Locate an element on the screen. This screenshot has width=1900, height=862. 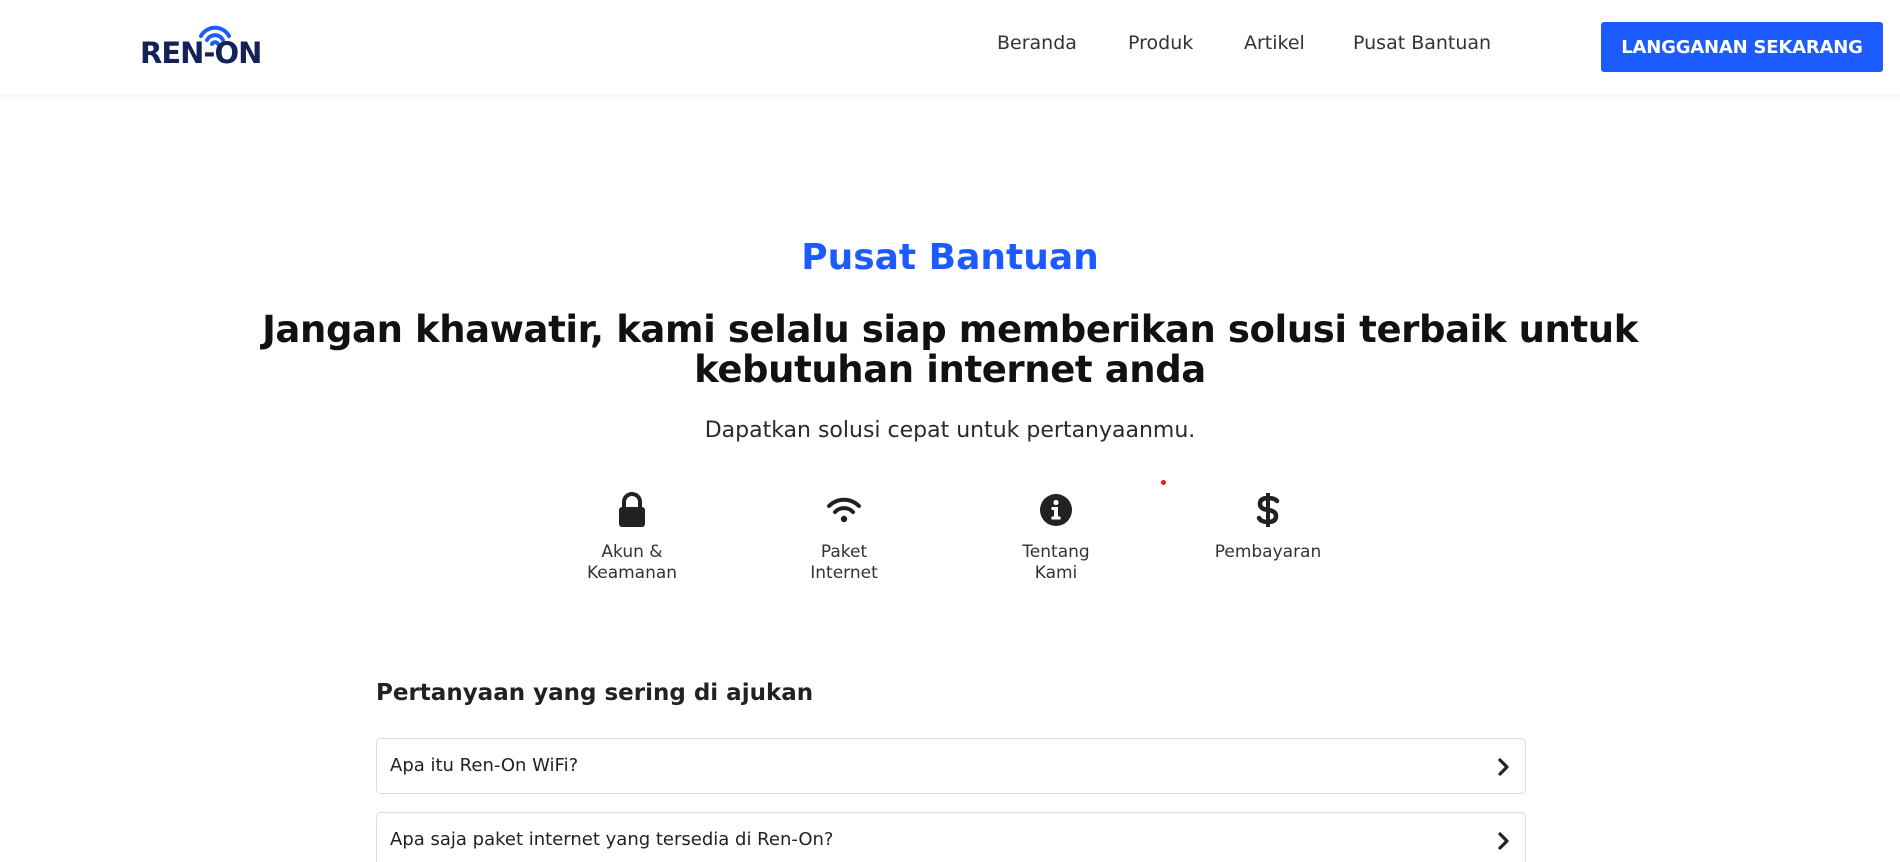
category-label: Pembayaran is located at coordinates (1268, 552).